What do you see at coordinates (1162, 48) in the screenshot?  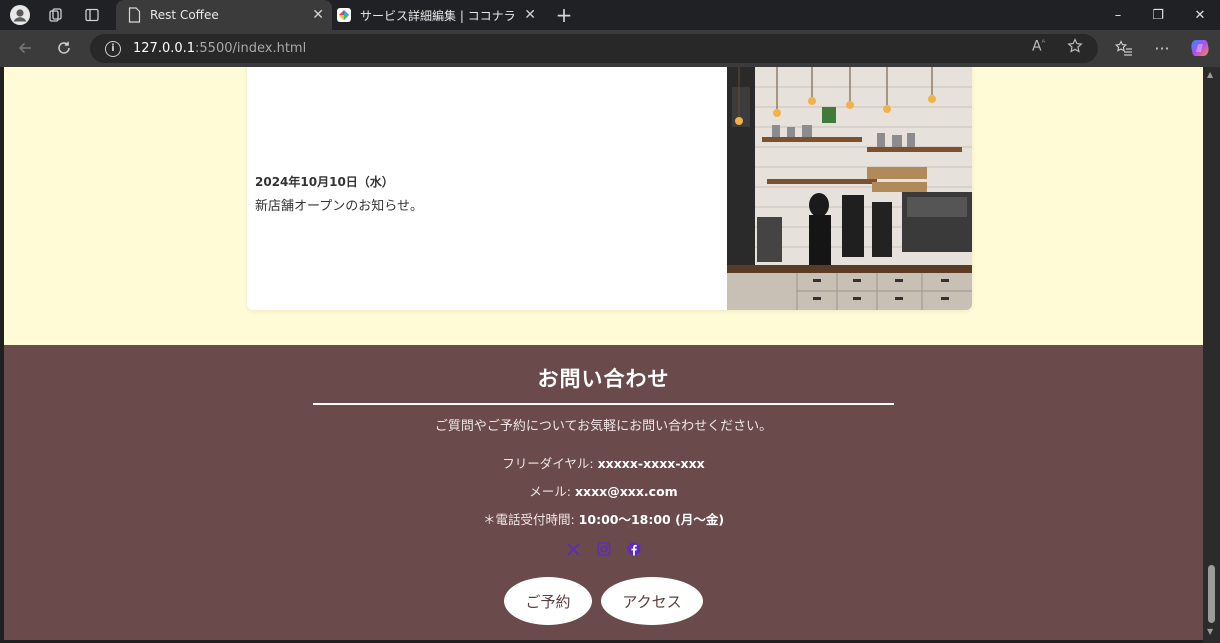 I see `more-menu-icon: ···` at bounding box center [1162, 48].